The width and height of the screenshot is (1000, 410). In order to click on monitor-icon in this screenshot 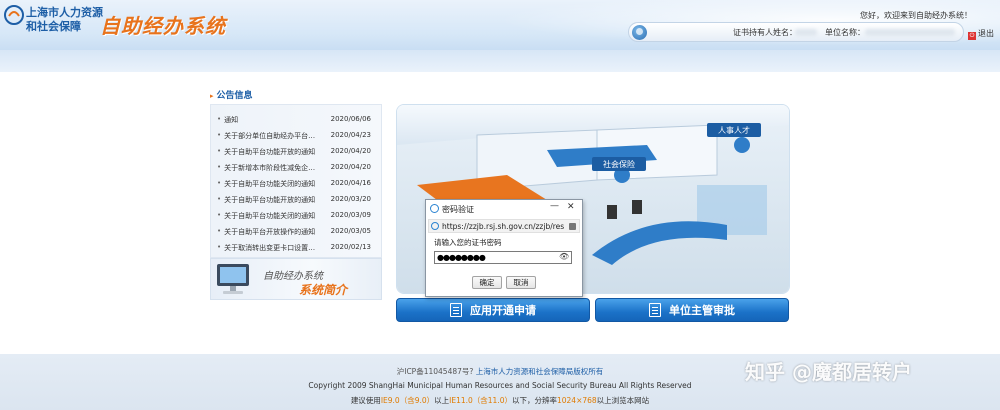, I will do `click(233, 279)`.